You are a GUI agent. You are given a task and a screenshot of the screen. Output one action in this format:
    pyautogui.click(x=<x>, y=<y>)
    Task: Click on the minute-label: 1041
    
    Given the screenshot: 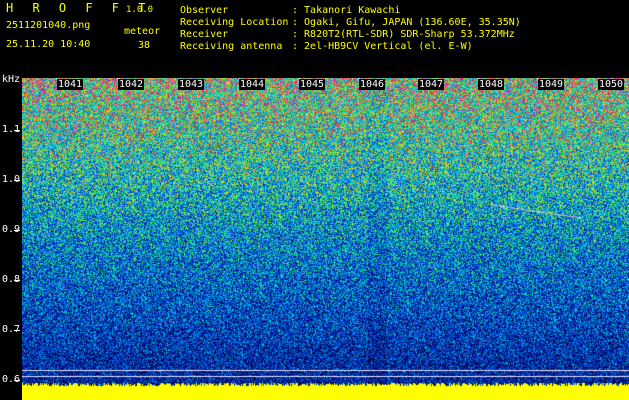 What is the action you would take?
    pyautogui.click(x=70, y=84)
    